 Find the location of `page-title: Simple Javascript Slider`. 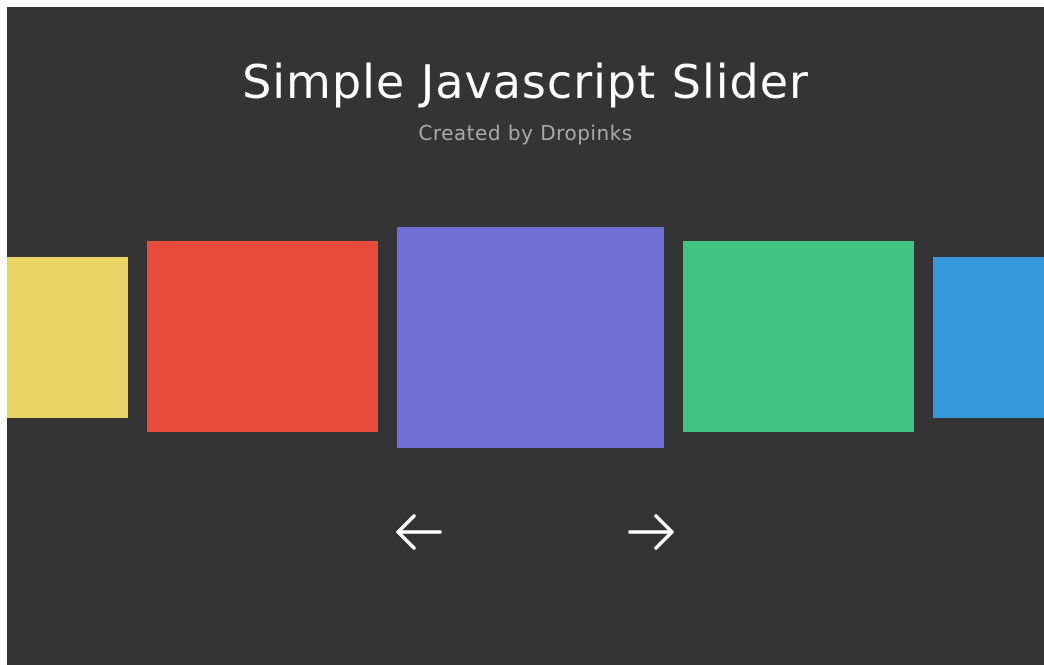

page-title: Simple Javascript Slider is located at coordinates (525, 82).